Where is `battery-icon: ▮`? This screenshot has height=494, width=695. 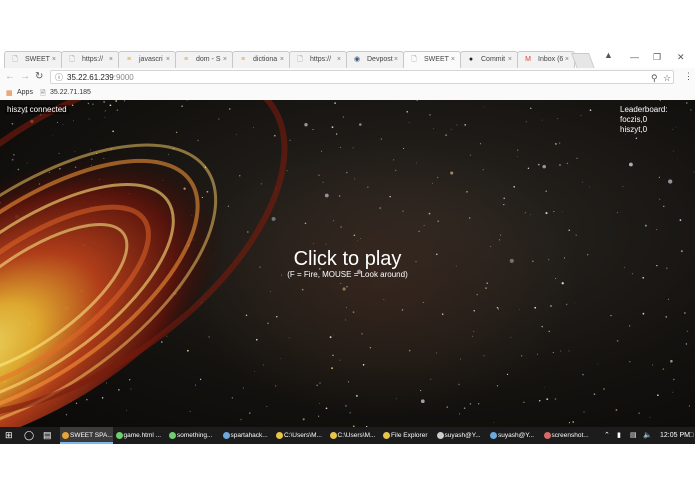
battery-icon: ▮ is located at coordinates (619, 435).